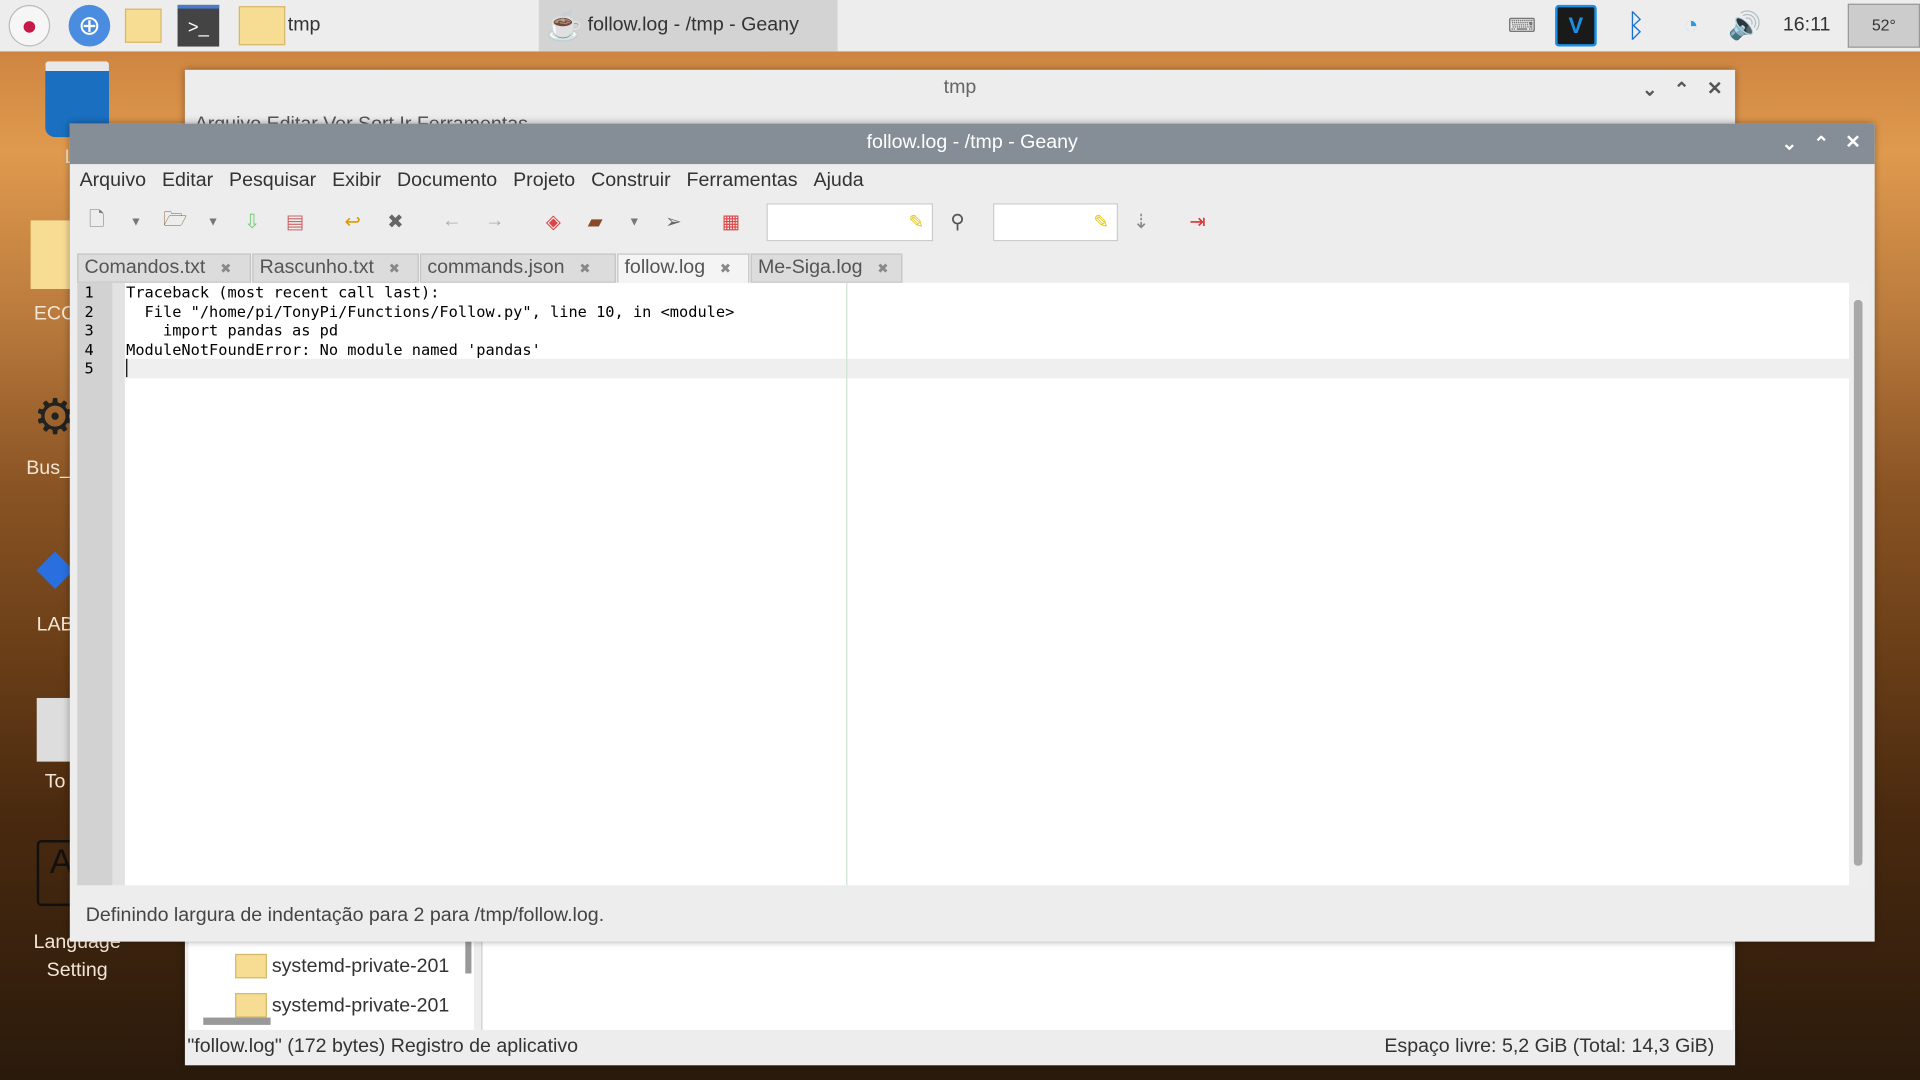 This screenshot has height=1080, width=1920. I want to click on open-file-icon: 🗁, so click(175, 221).